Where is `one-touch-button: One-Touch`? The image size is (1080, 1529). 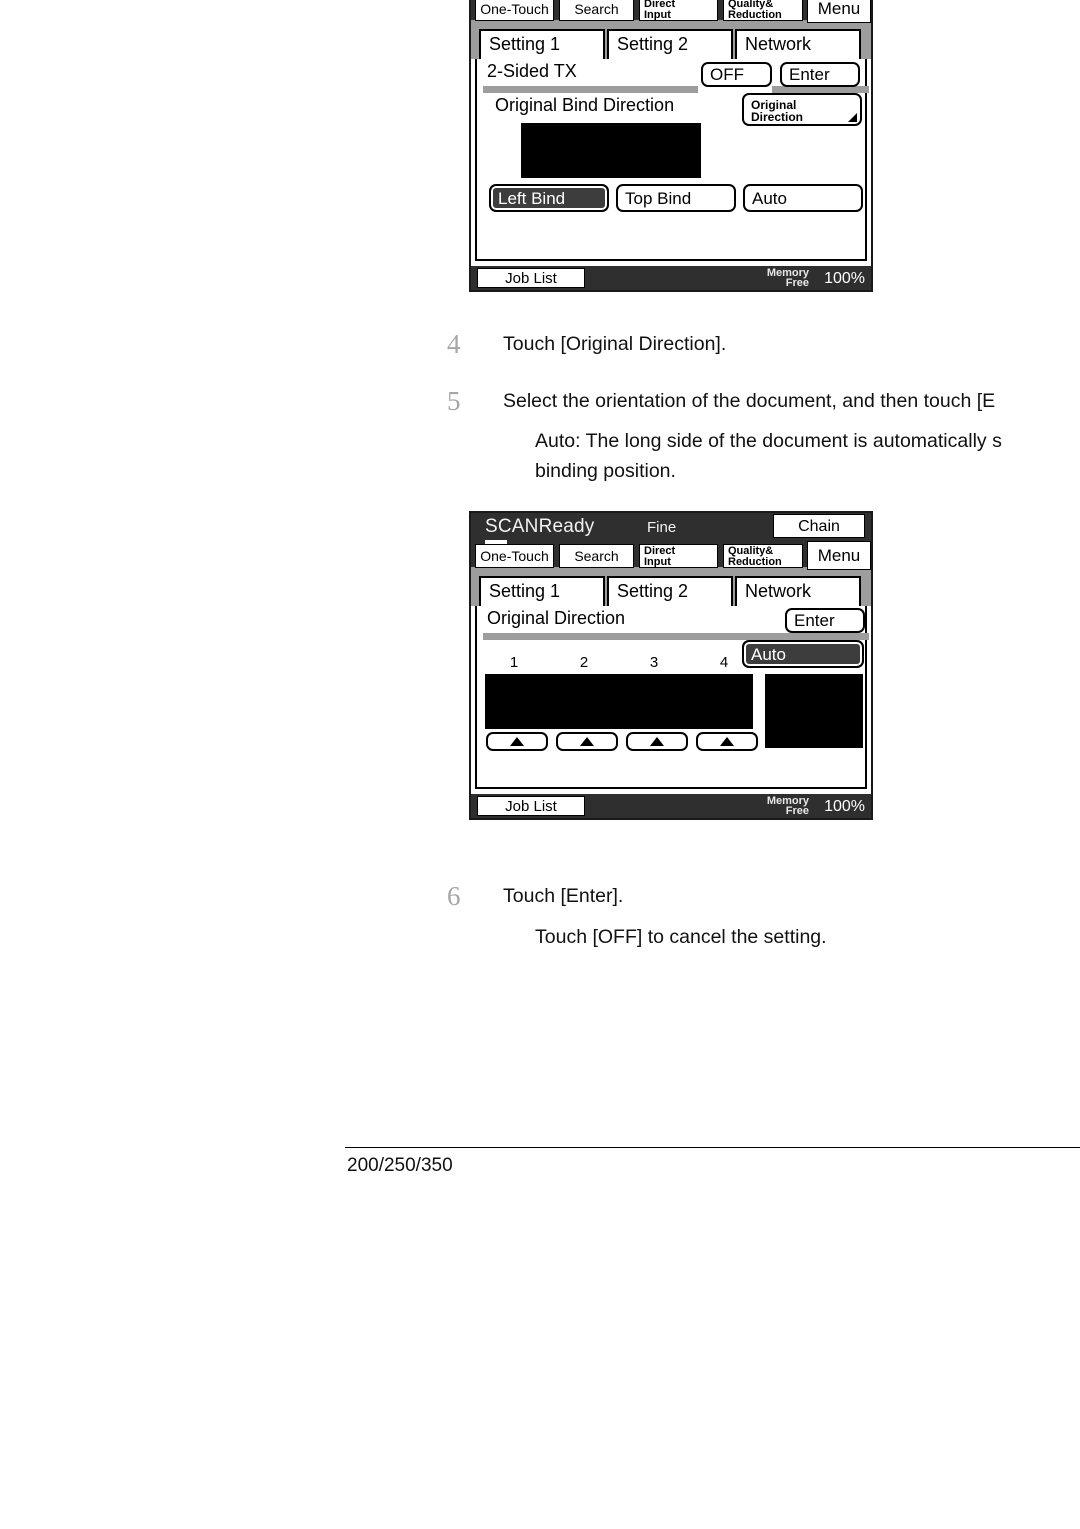
one-touch-button: One-Touch is located at coordinates (514, 10).